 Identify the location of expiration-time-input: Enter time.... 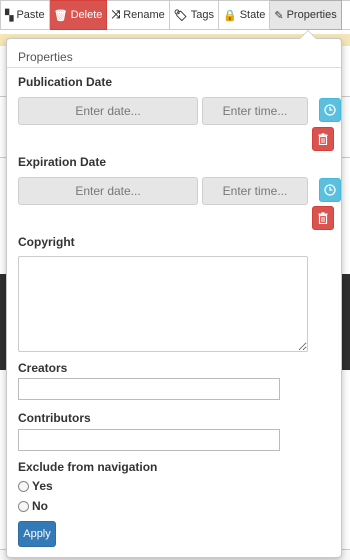
(255, 191).